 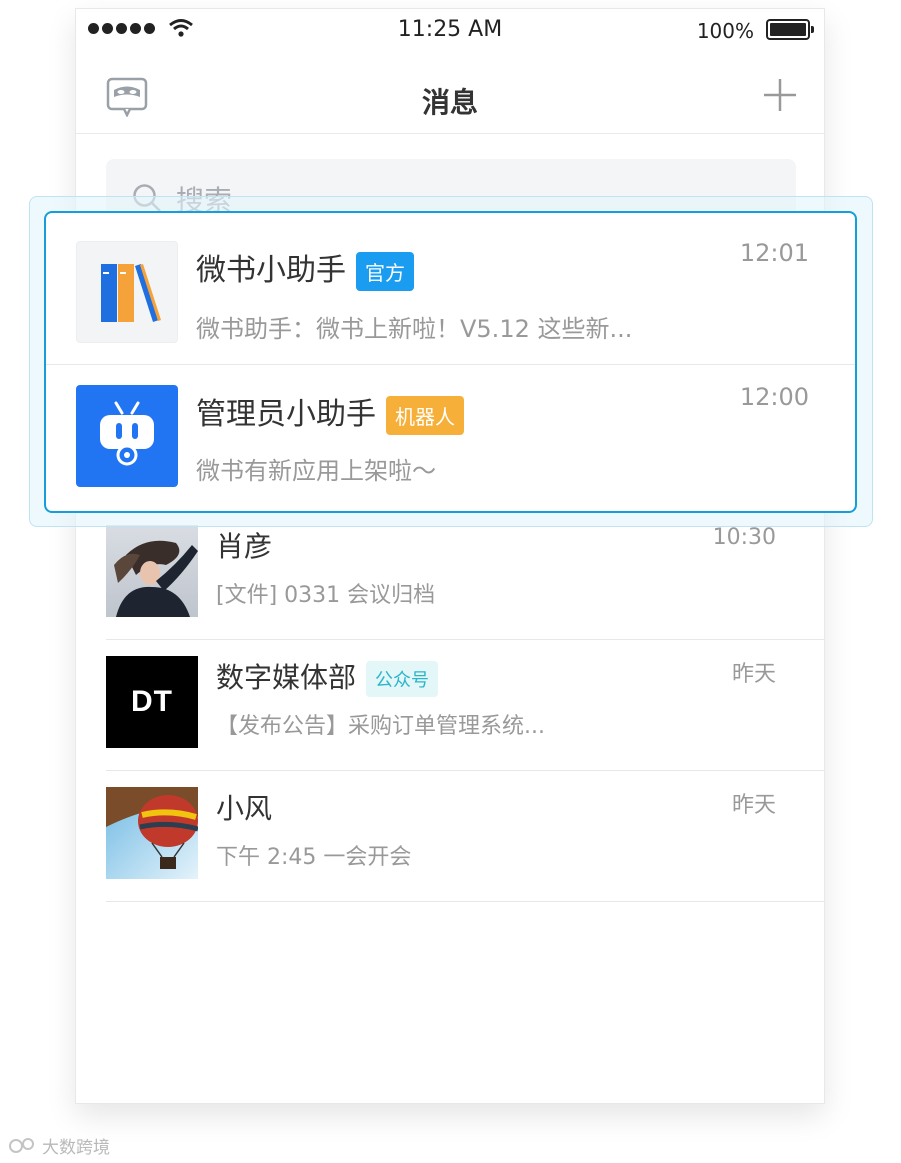 What do you see at coordinates (244, 808) in the screenshot?
I see `contact-name: 小风` at bounding box center [244, 808].